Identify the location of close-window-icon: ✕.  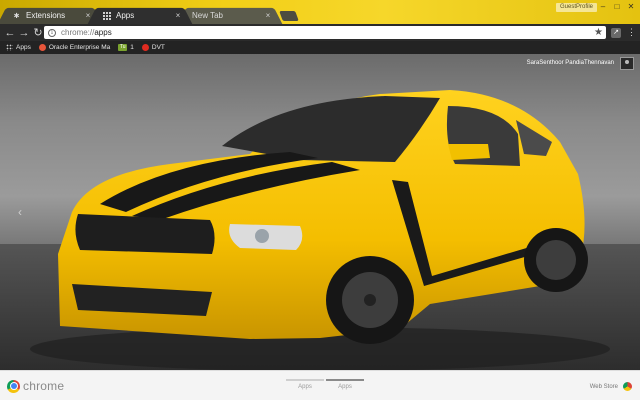
(631, 7).